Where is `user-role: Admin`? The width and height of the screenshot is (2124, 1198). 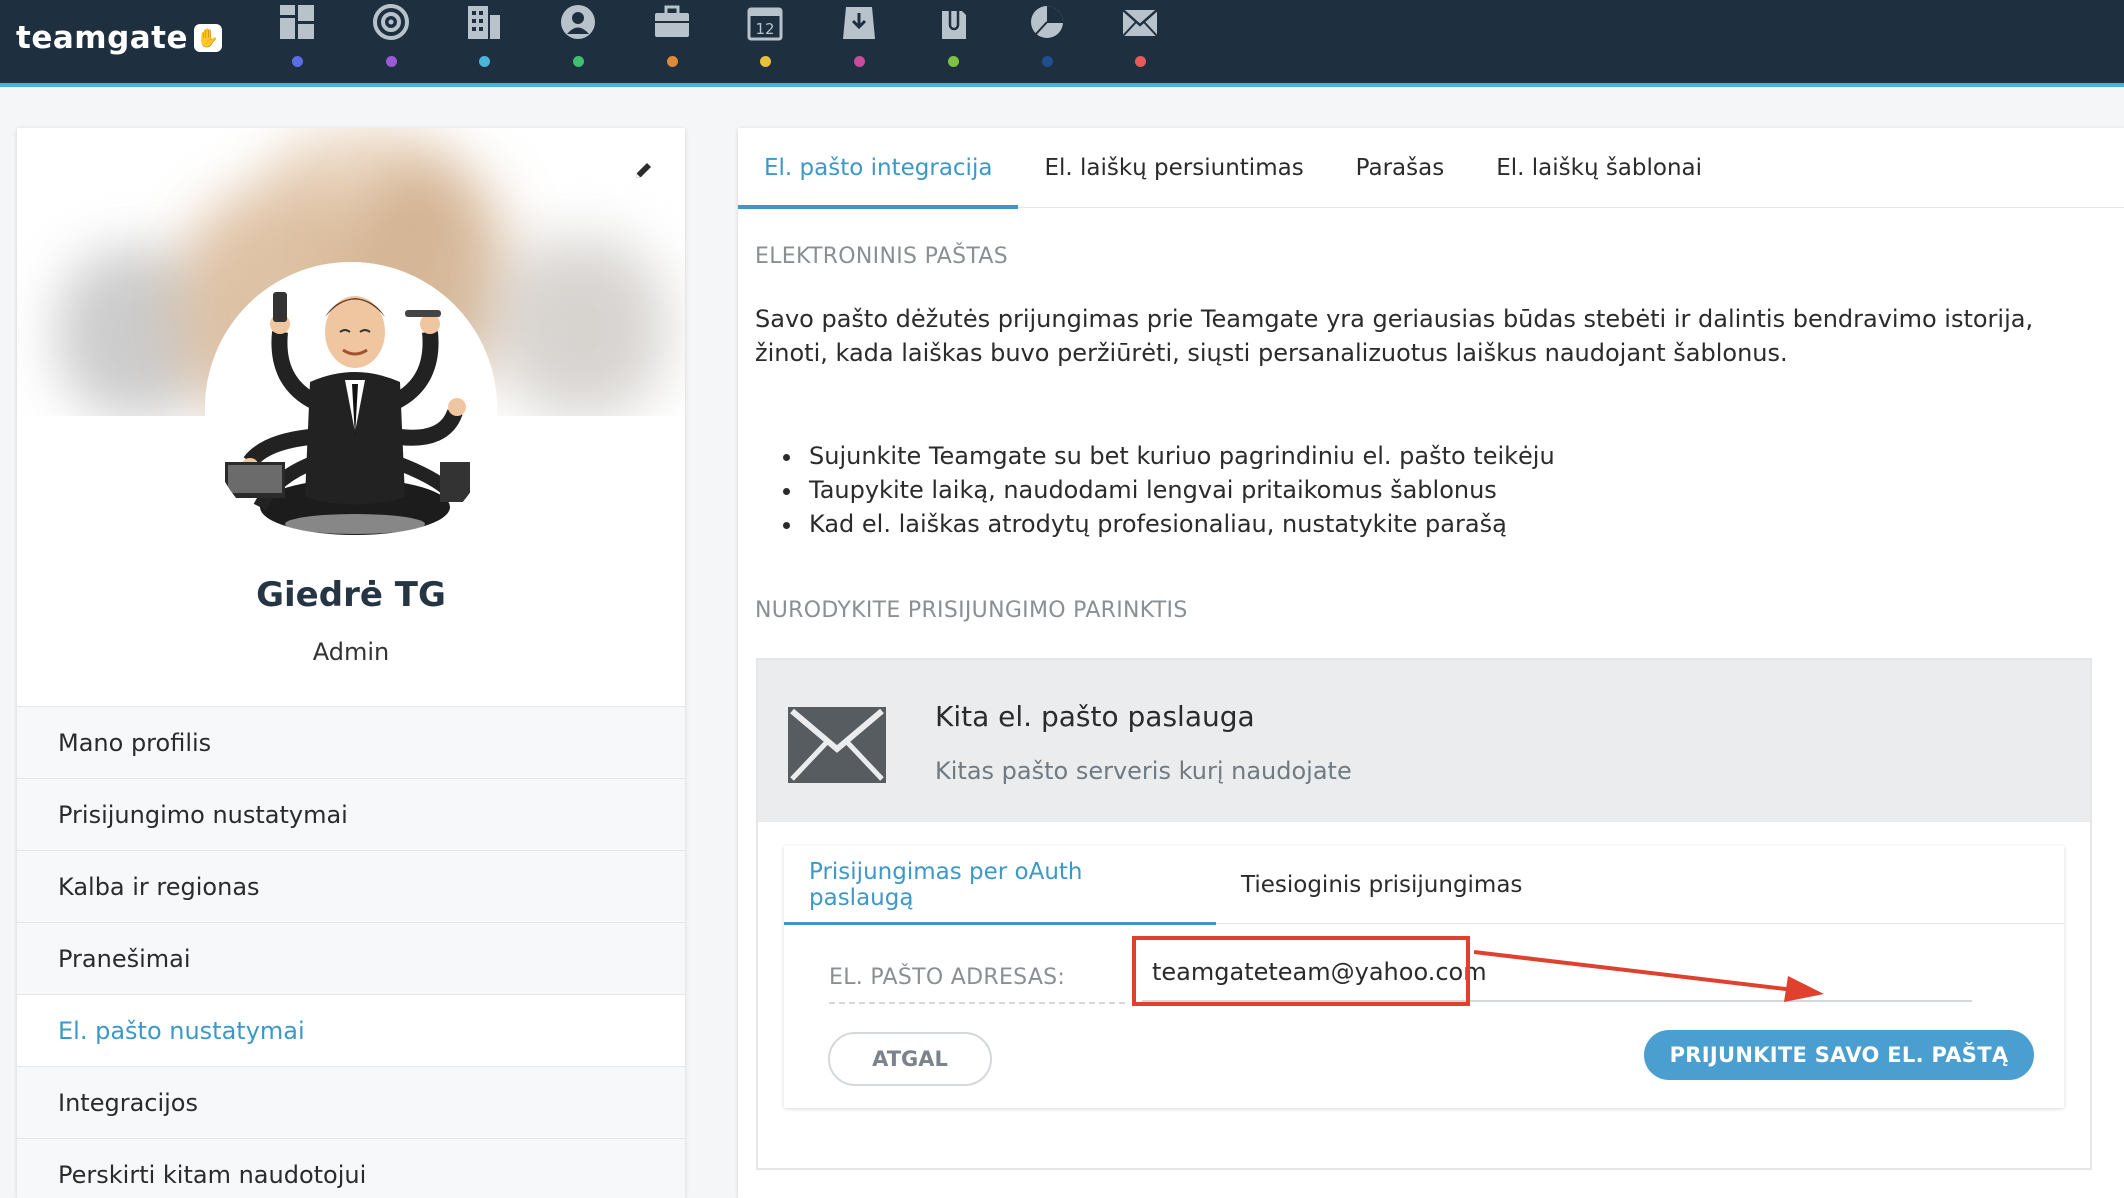 user-role: Admin is located at coordinates (351, 652).